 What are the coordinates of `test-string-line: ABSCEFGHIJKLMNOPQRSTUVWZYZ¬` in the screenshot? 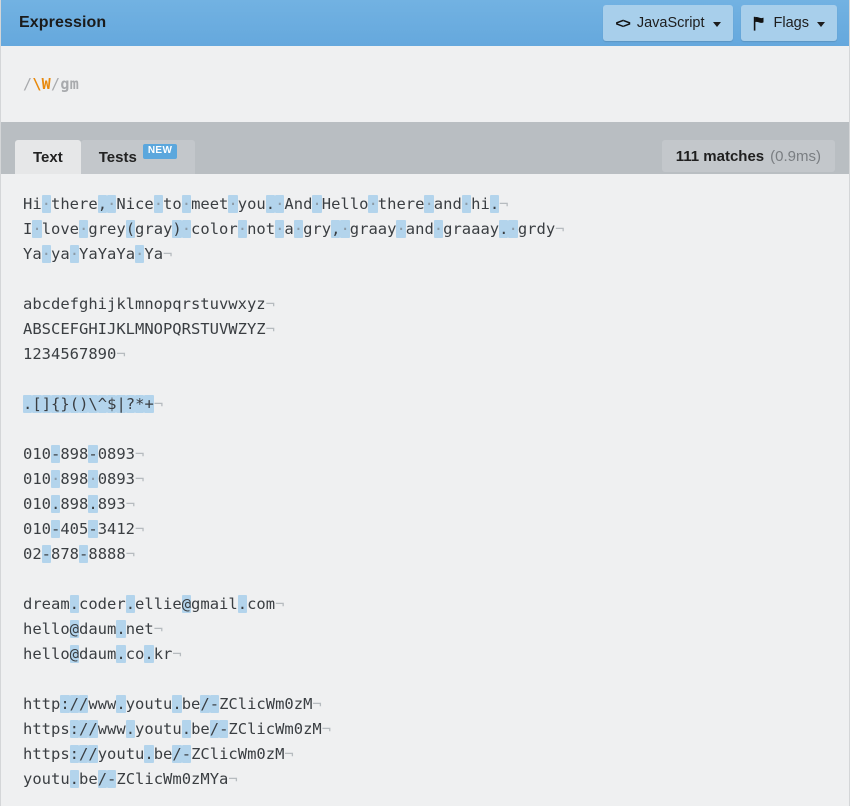 It's located at (436, 329).